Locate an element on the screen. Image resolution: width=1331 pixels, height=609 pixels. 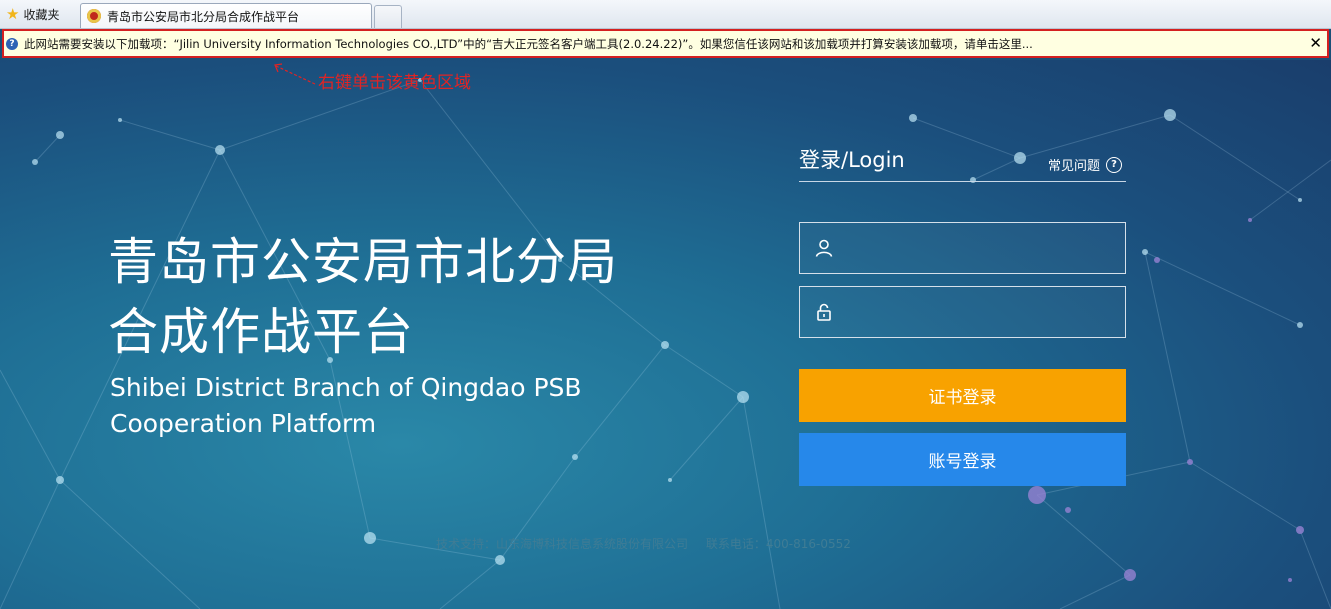
page-title: 青岛市公安局市北分局 合成作战平台 is located at coordinates (363, 297).